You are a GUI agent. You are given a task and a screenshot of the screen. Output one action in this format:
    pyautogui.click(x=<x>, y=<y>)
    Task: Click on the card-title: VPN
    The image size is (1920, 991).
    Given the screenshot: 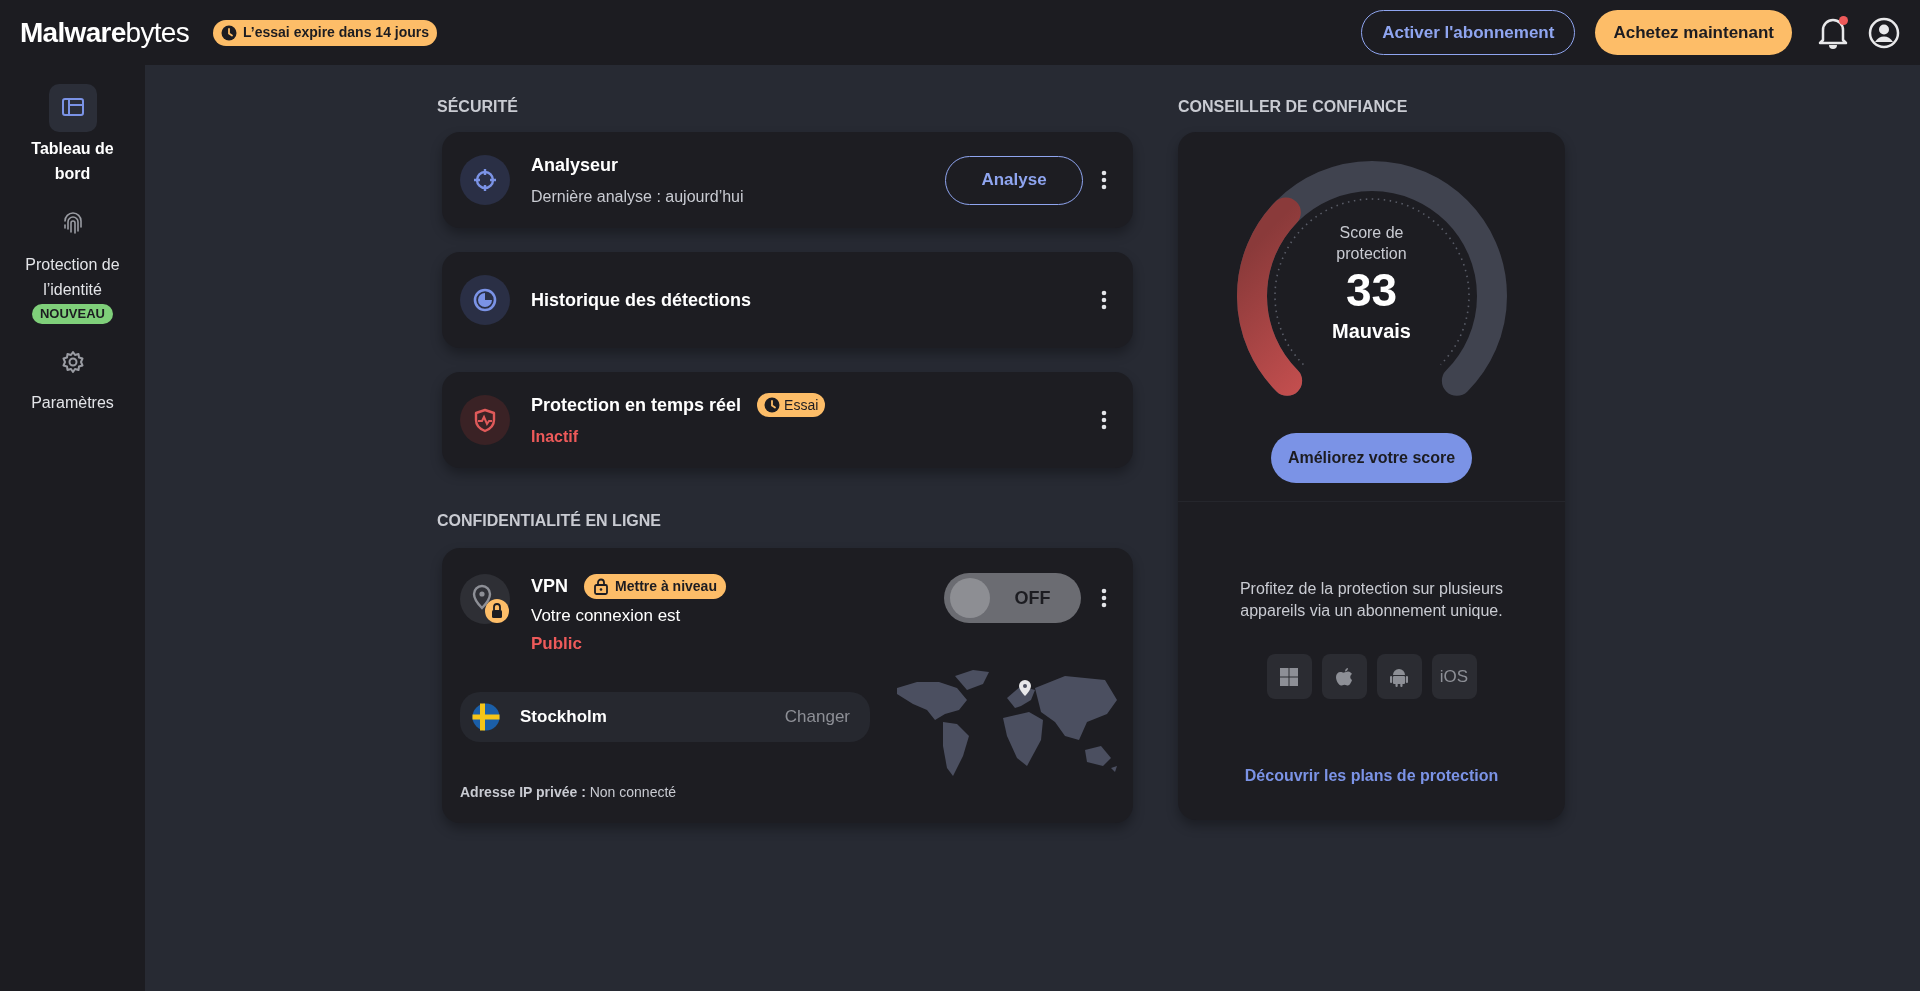 What is the action you would take?
    pyautogui.click(x=549, y=586)
    